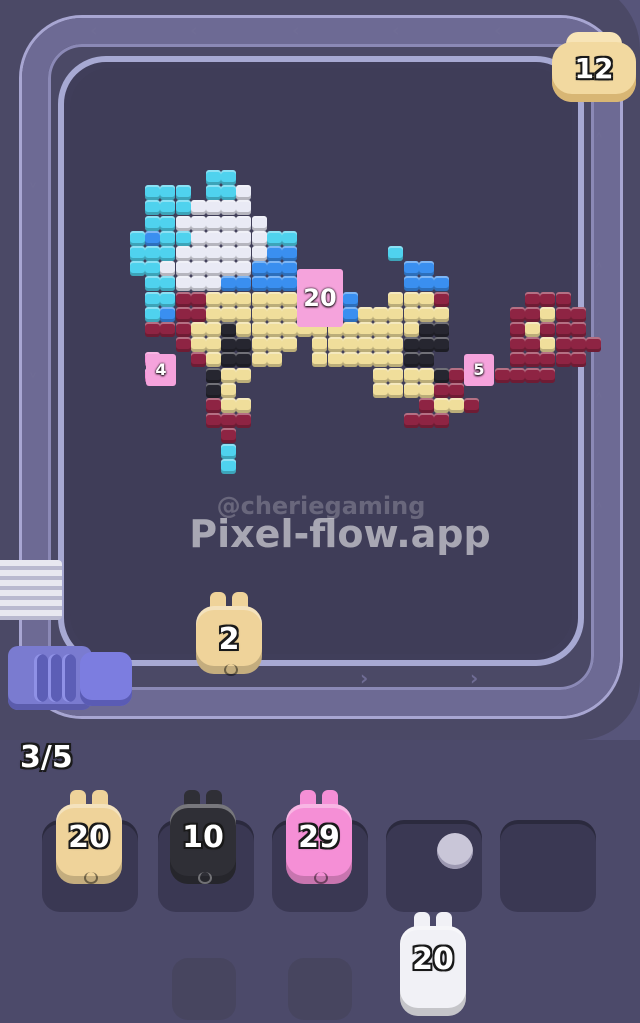 This screenshot has height=1023, width=640. I want to click on incoming-piece-white: 20, so click(433, 964).